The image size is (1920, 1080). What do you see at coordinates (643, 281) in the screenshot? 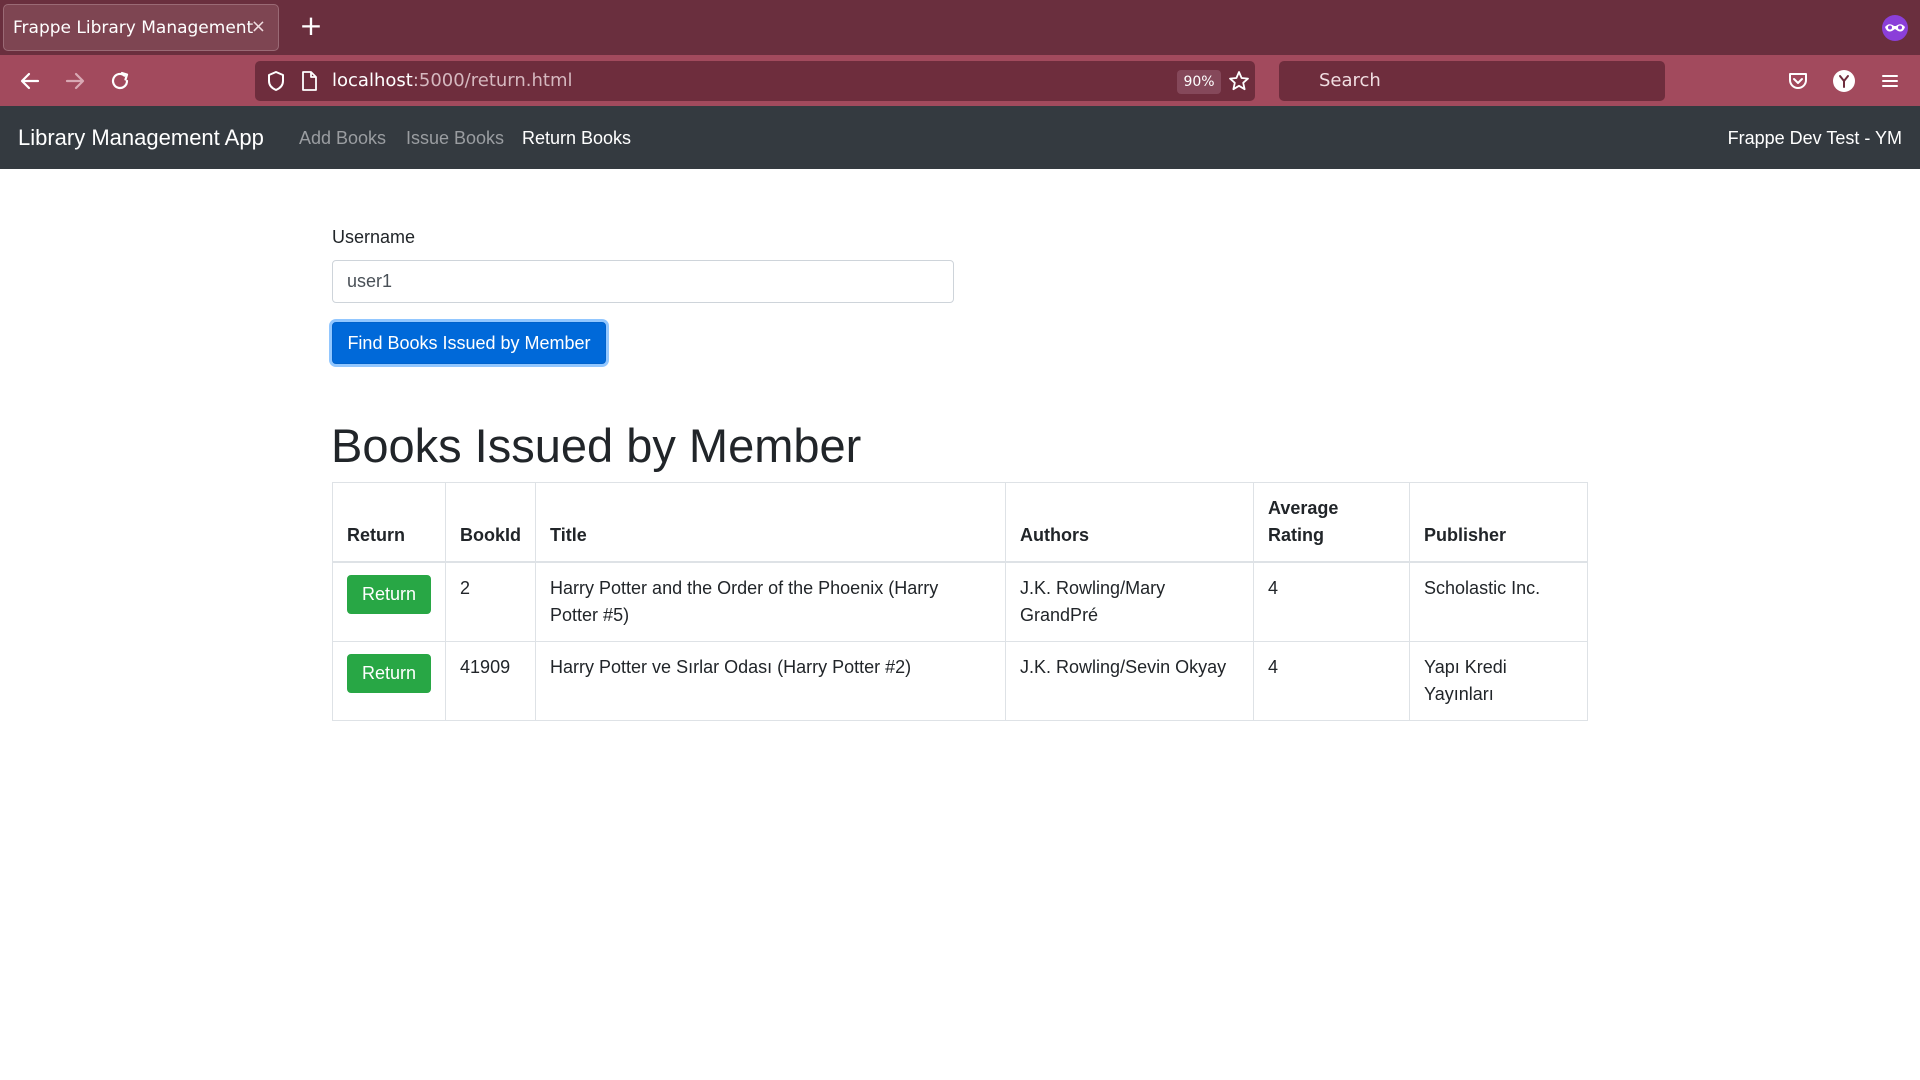
I see `username-input` at bounding box center [643, 281].